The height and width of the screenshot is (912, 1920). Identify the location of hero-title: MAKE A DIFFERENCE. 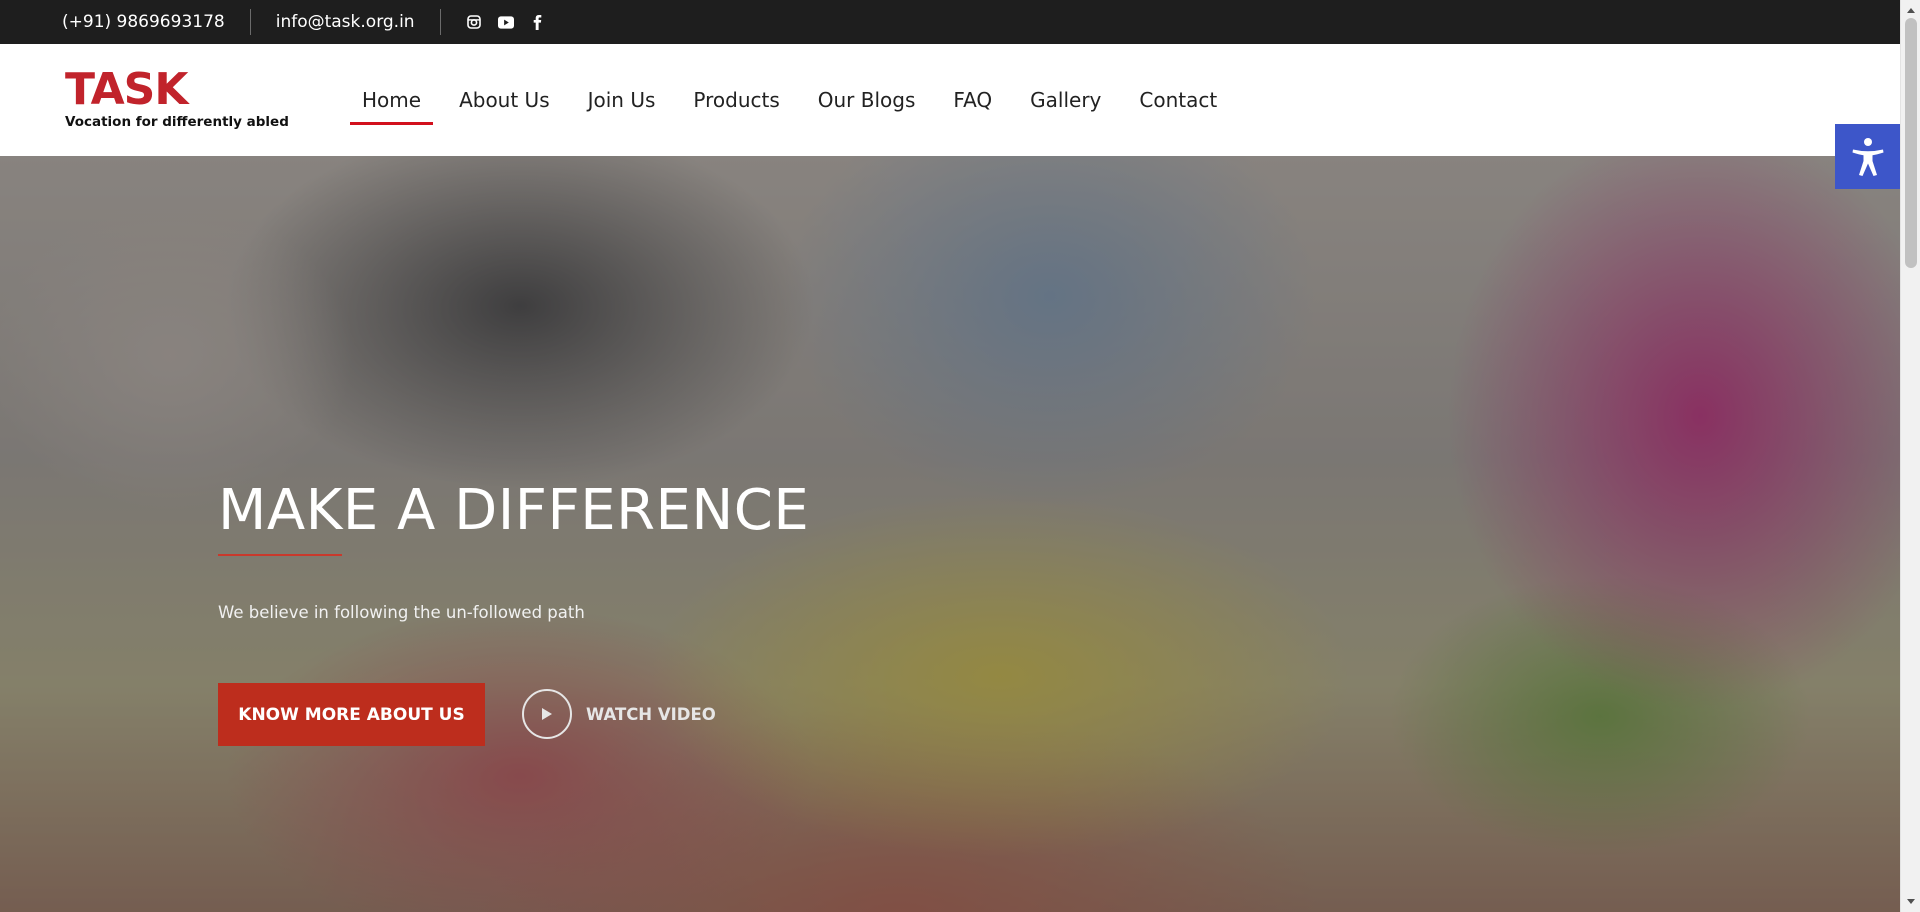
(514, 510).